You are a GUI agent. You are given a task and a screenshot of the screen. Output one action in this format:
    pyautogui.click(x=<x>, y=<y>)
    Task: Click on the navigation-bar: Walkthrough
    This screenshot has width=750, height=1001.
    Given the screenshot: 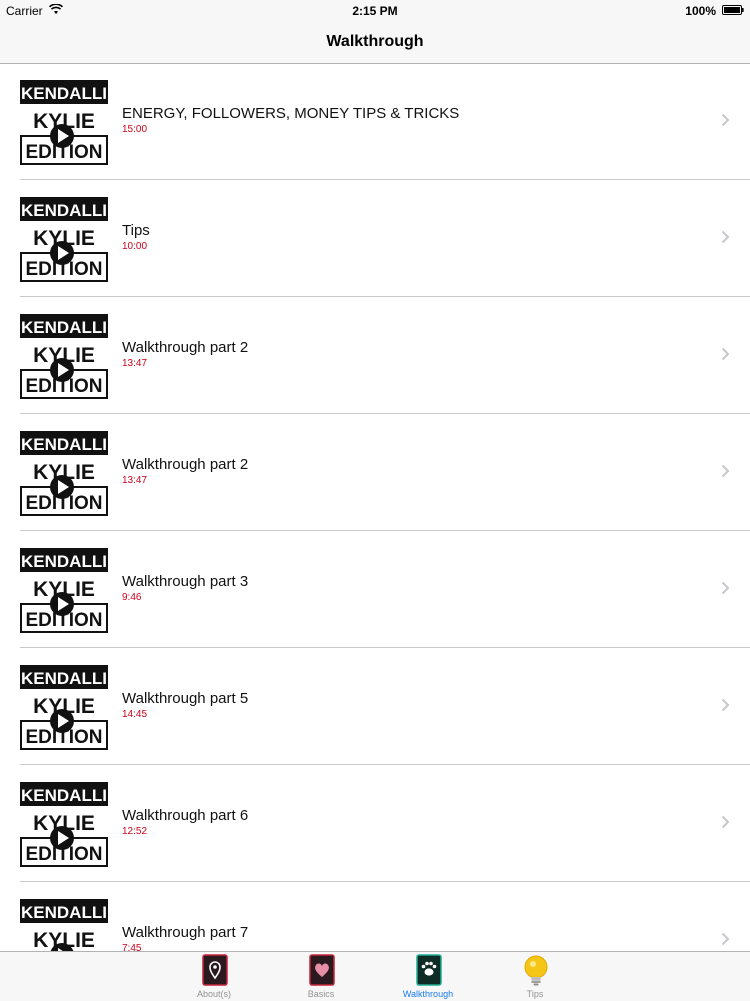 What is the action you would take?
    pyautogui.click(x=375, y=43)
    